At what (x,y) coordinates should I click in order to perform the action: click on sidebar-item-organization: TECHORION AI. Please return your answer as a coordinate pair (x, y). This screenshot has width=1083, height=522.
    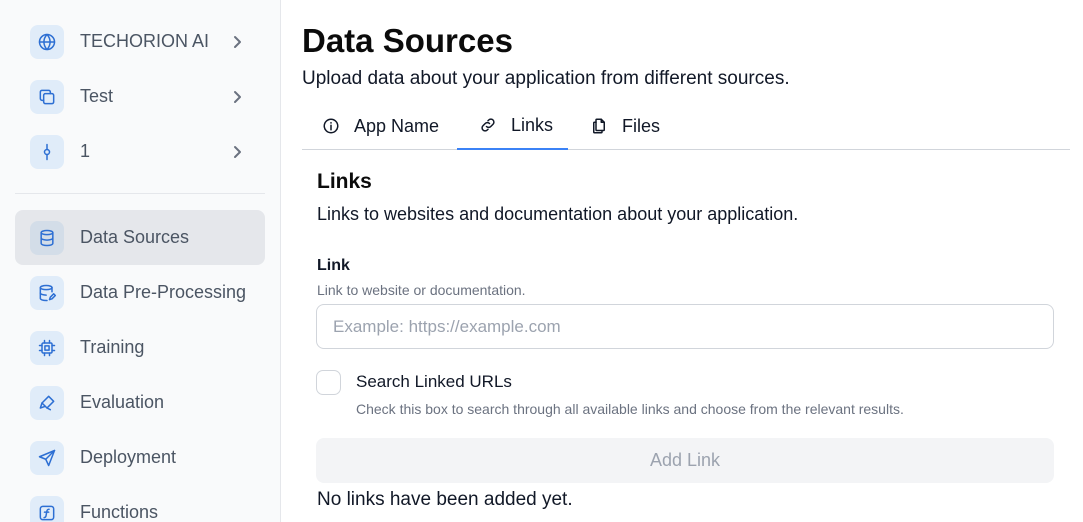
    Looking at the image, I should click on (140, 41).